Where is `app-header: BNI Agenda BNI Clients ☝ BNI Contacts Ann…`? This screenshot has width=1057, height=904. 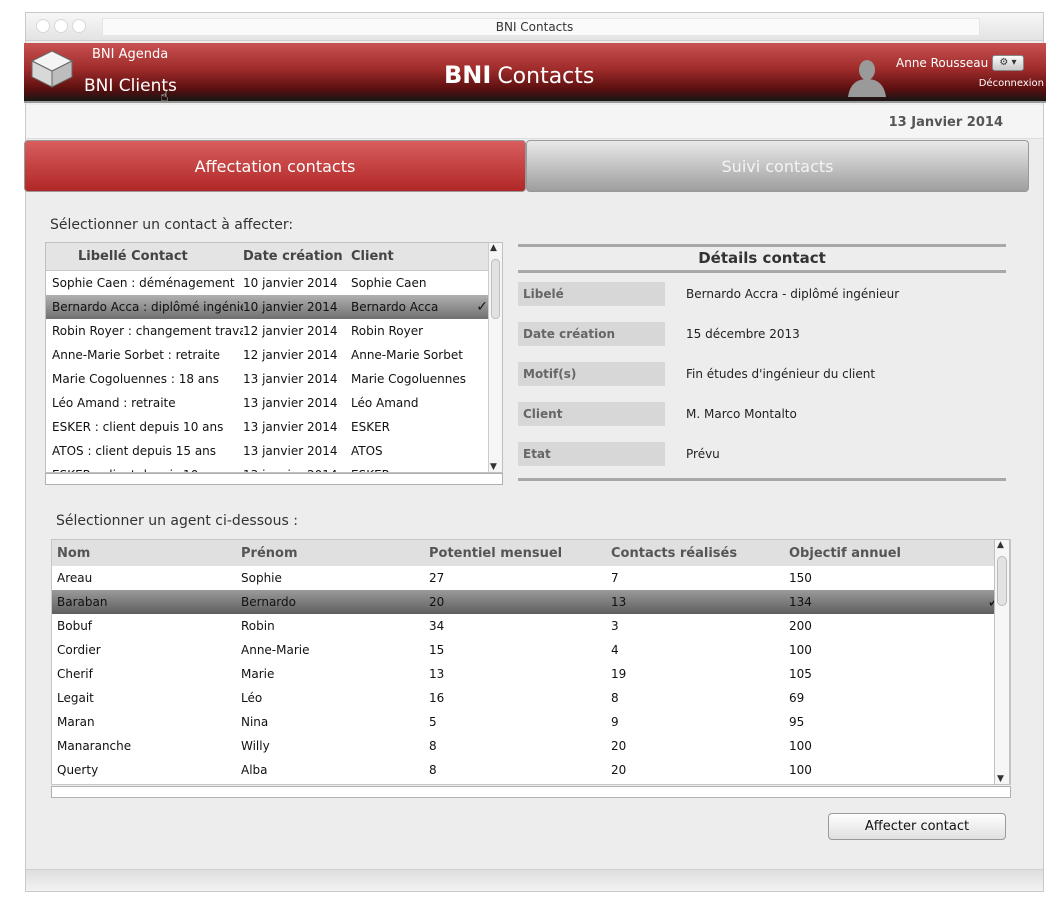 app-header: BNI Agenda BNI Clients ☝ BNI Contacts Ann… is located at coordinates (535, 74).